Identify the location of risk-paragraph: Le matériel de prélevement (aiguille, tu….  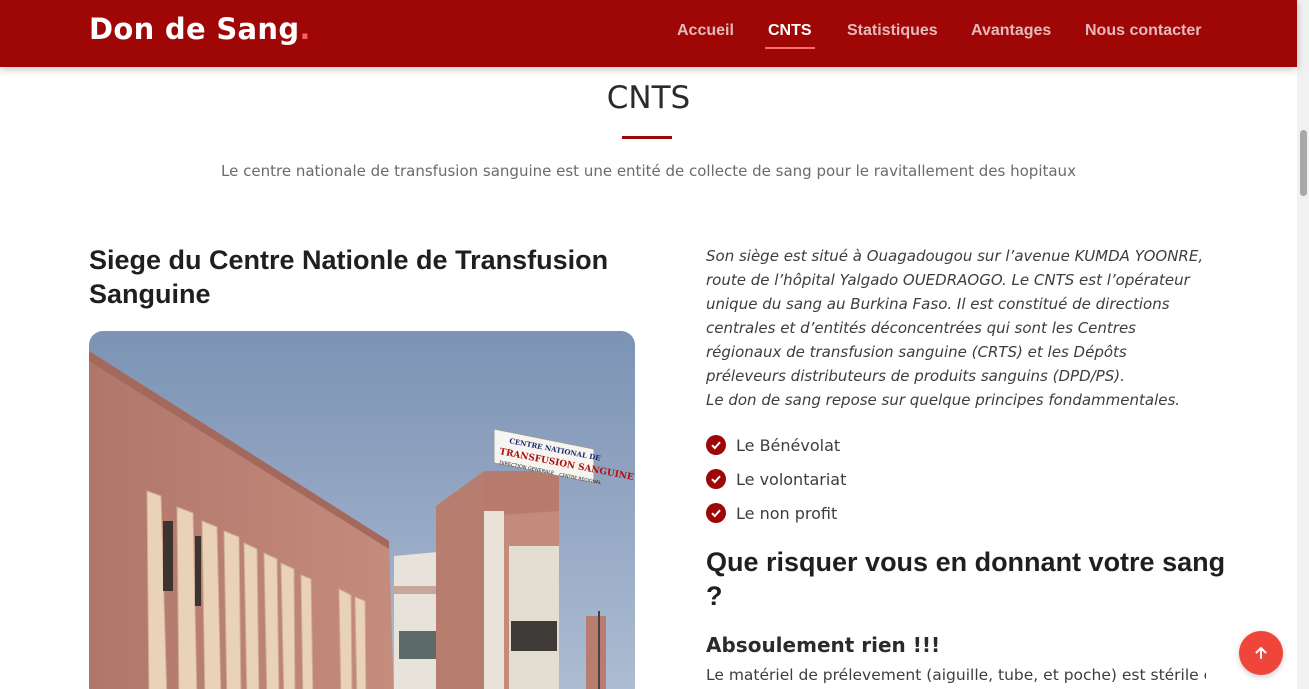
(956, 675).